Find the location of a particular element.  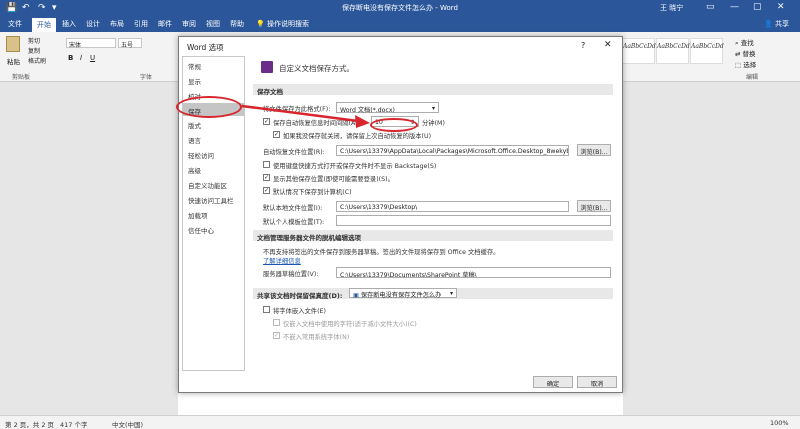

close-window-icon: ✕ is located at coordinates (781, 7).